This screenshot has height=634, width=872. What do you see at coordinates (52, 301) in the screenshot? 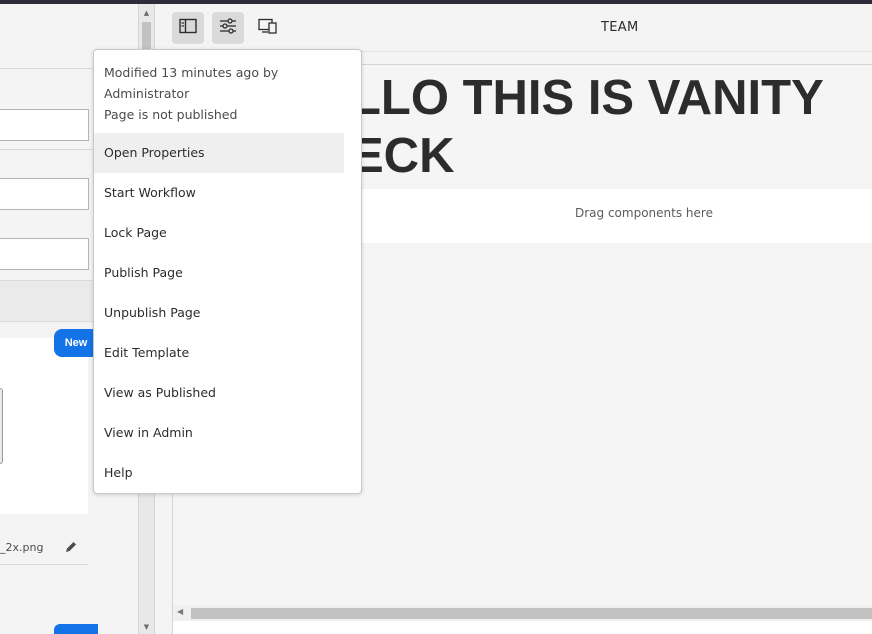
I see `section-band` at bounding box center [52, 301].